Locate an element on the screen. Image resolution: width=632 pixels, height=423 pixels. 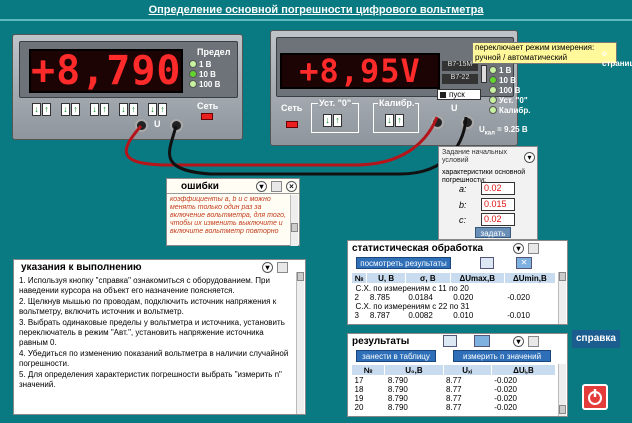
table-row: С.Х. по измерениям с 22 по 31 is located at coordinates (412, 306).